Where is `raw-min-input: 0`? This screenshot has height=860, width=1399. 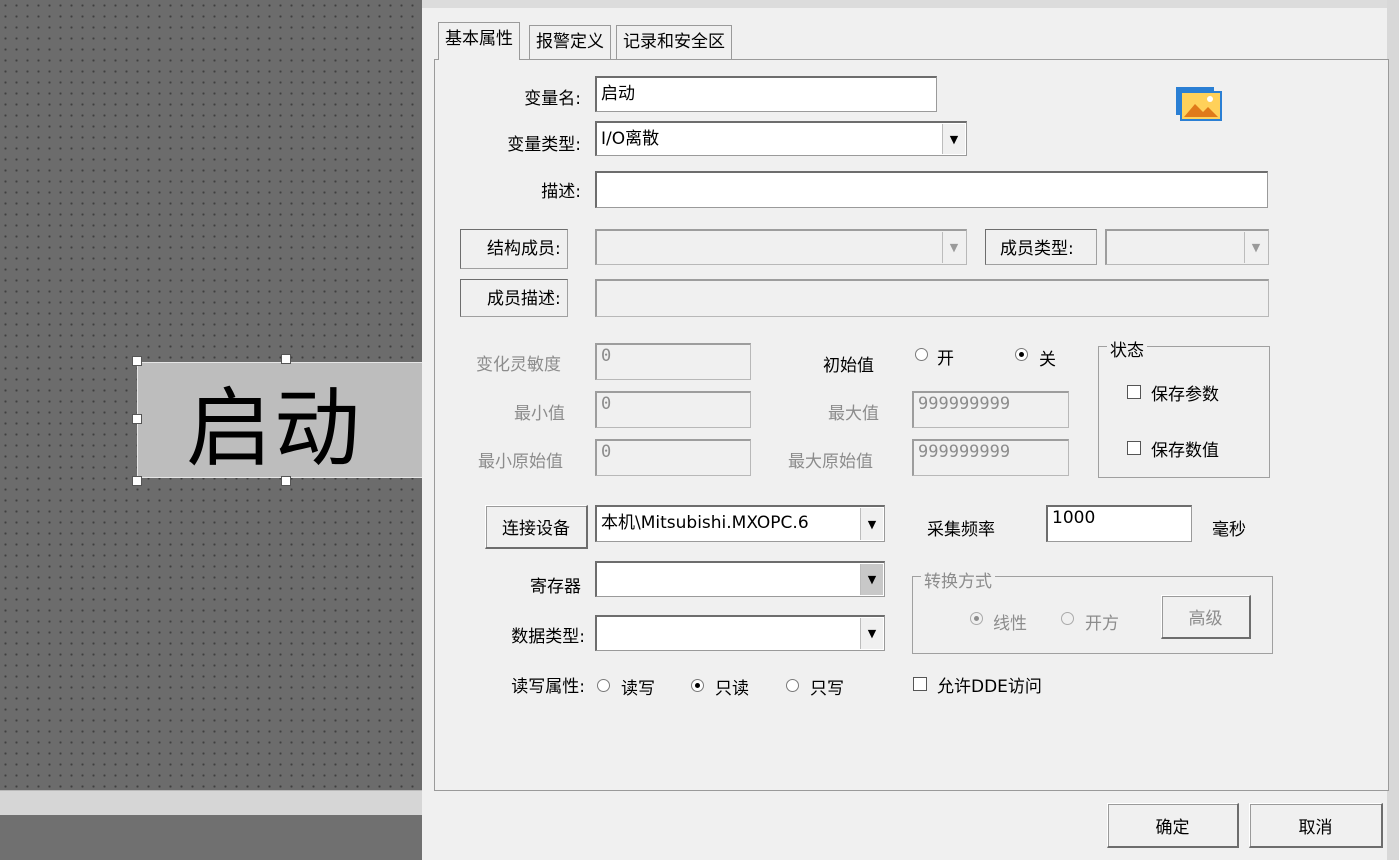 raw-min-input: 0 is located at coordinates (673, 457).